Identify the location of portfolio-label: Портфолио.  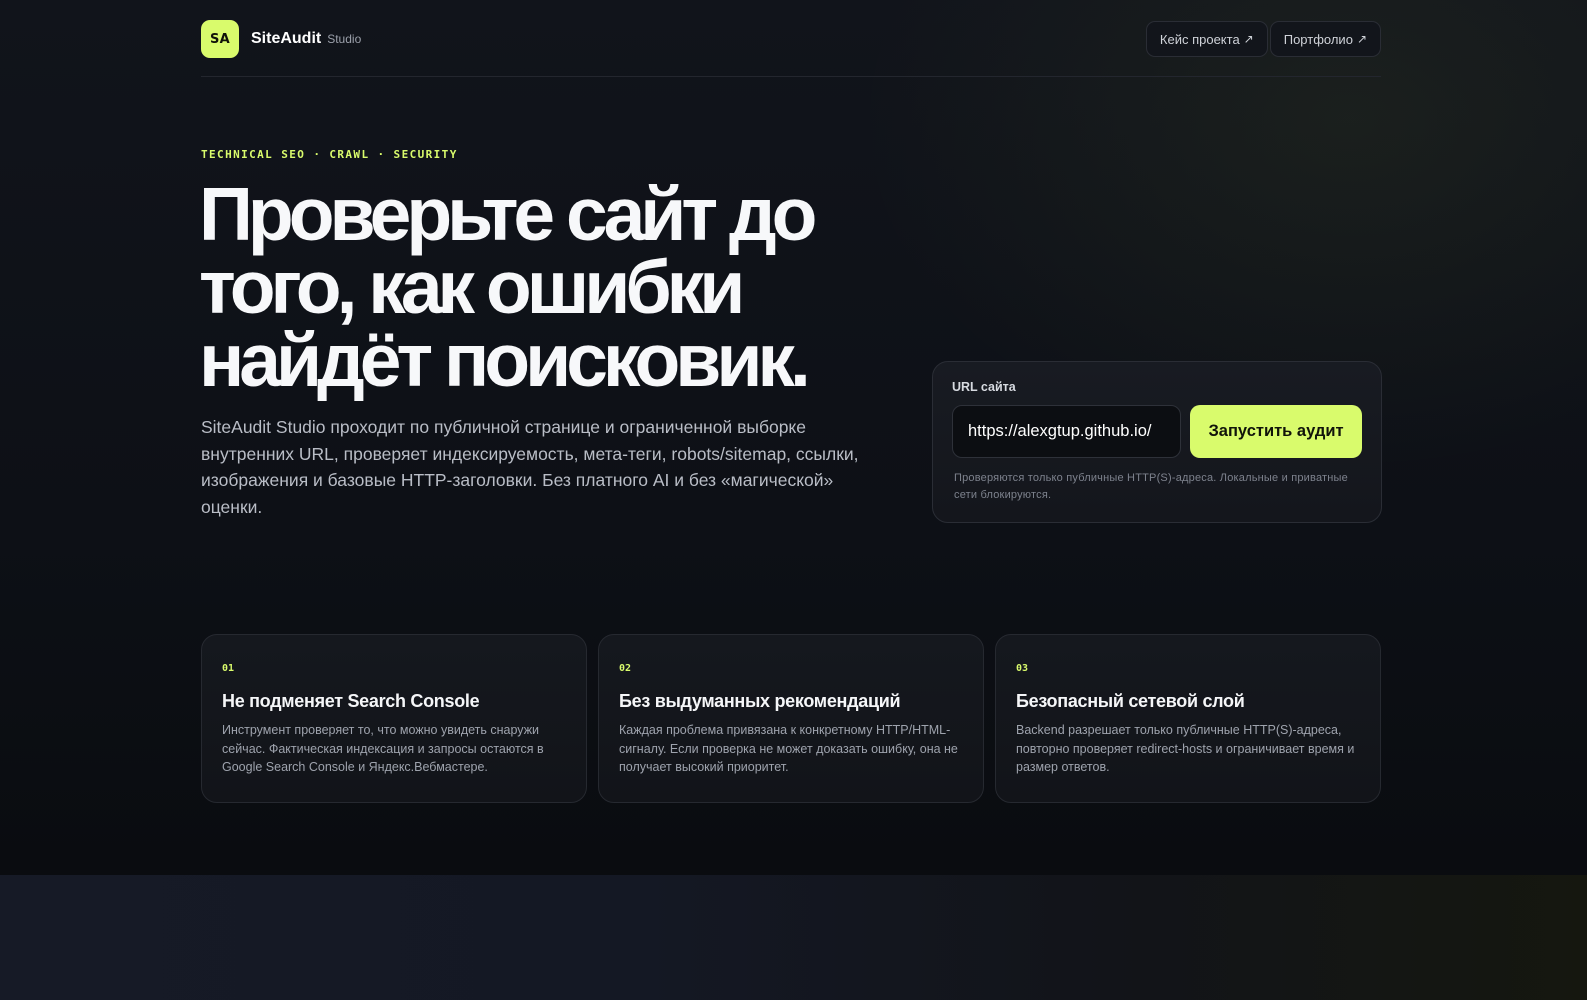
(1318, 39).